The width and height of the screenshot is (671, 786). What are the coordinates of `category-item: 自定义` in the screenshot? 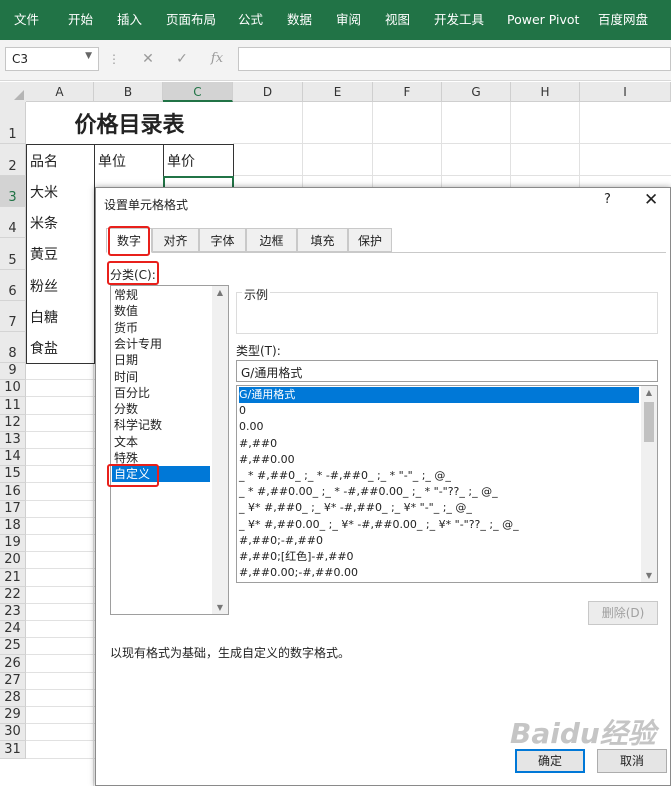 It's located at (161, 474).